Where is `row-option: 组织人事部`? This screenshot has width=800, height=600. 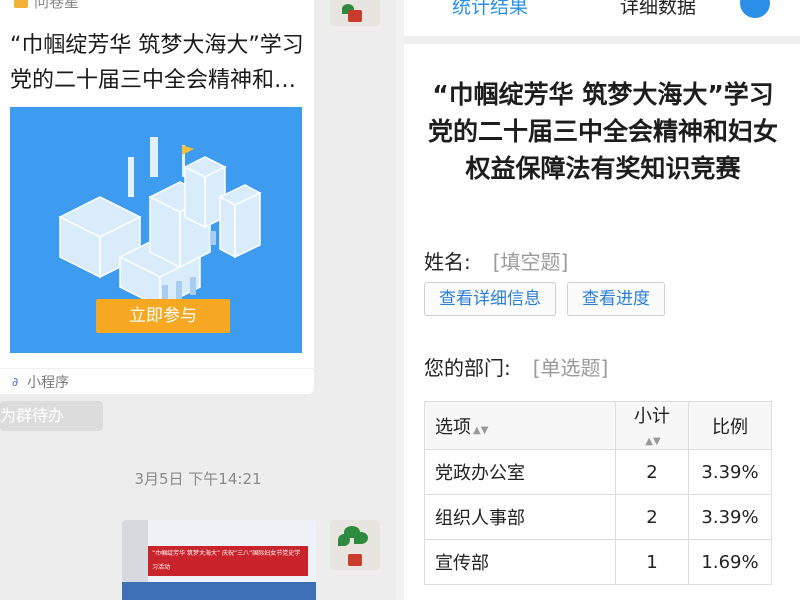 row-option: 组织人事部 is located at coordinates (520, 517).